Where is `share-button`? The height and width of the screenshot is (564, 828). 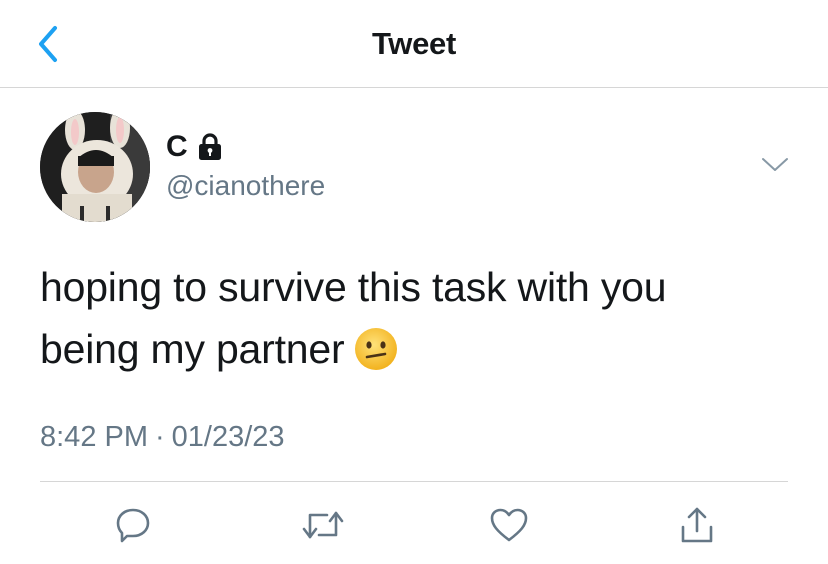
share-button is located at coordinates (697, 525).